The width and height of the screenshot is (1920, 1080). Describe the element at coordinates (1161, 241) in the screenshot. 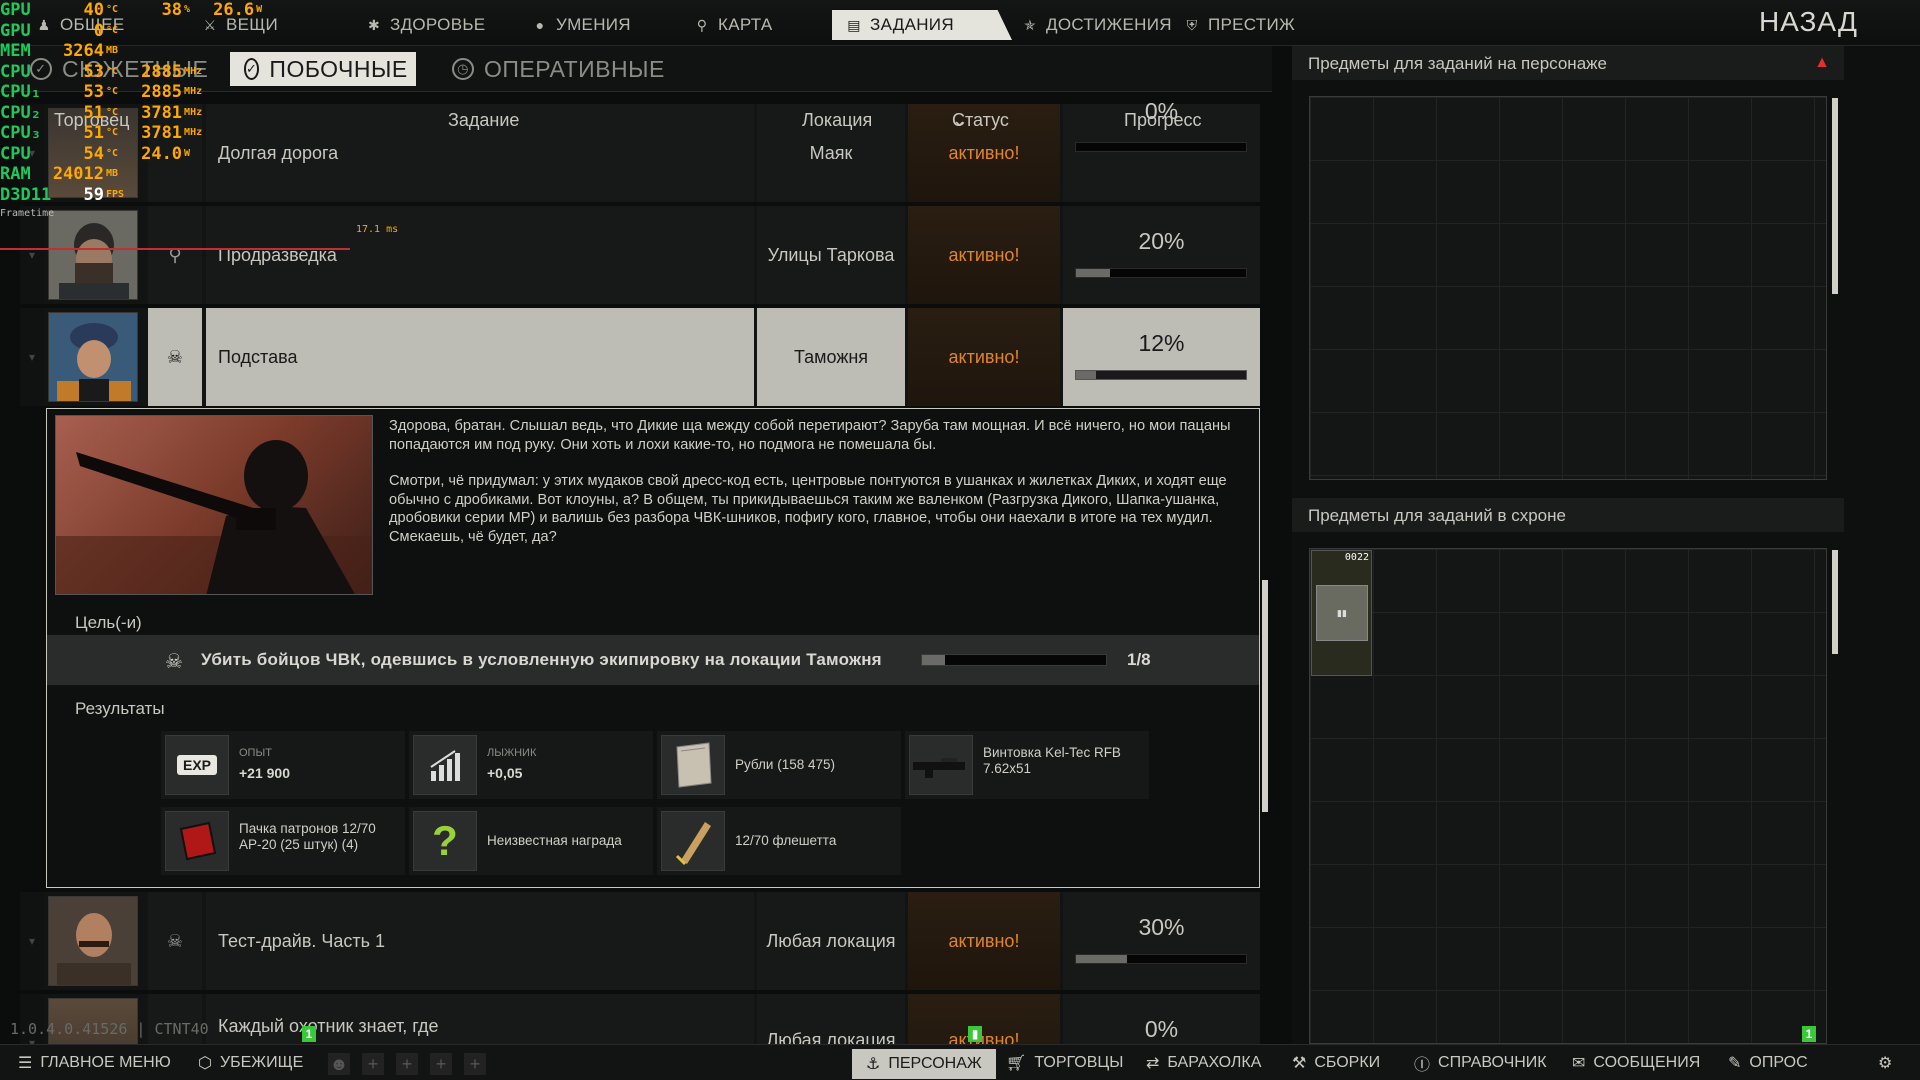

I see `progress-percent: 20%` at that location.